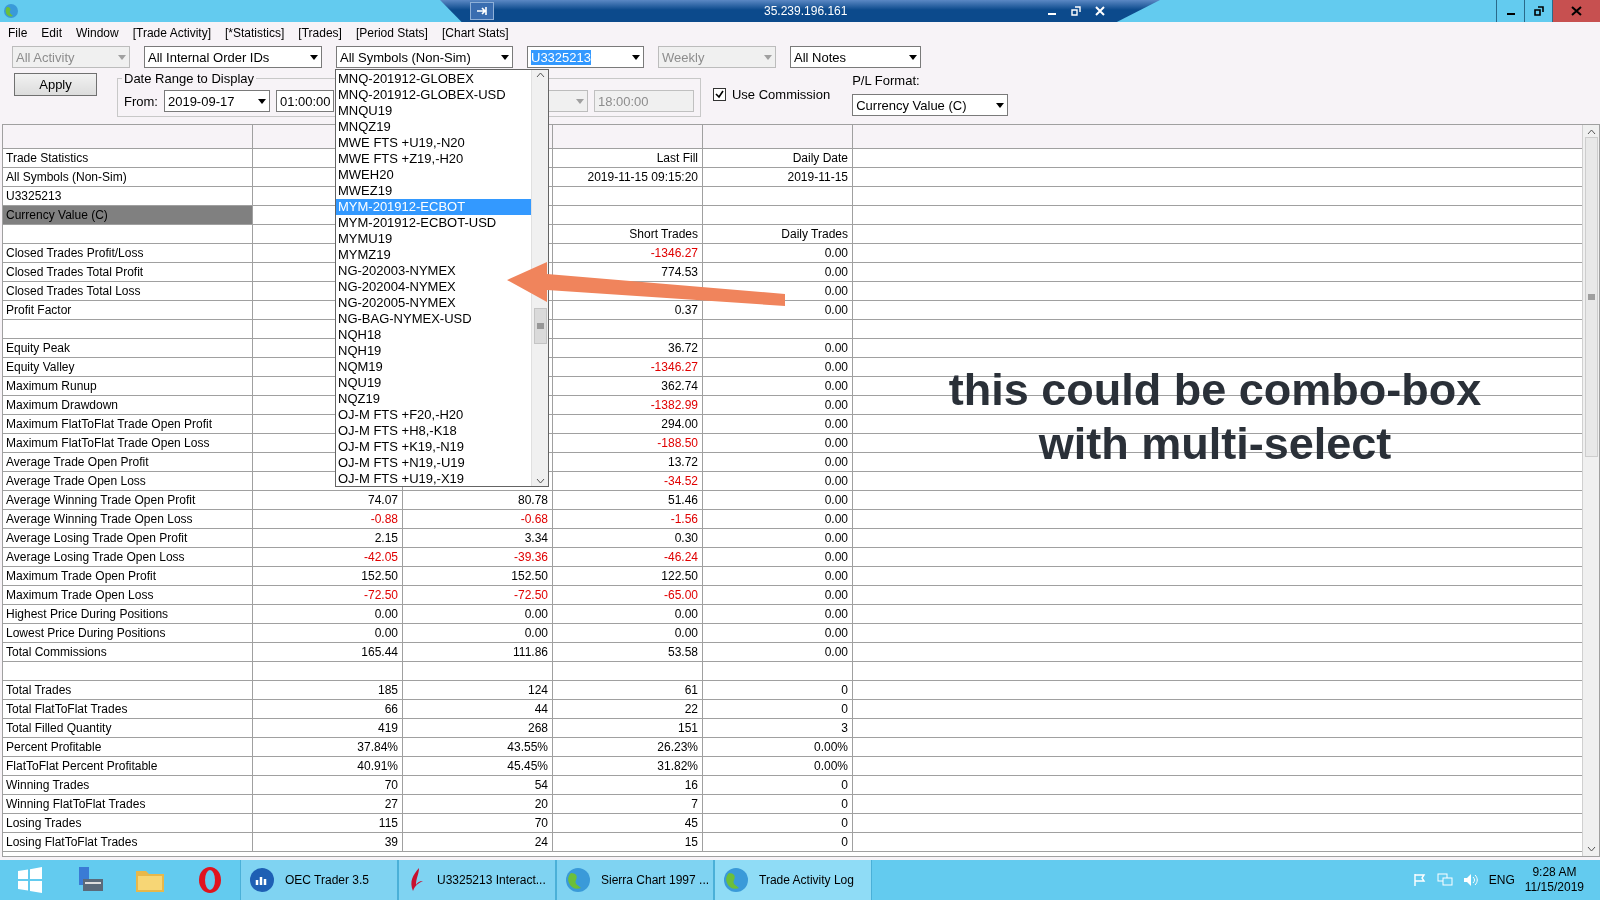 The width and height of the screenshot is (1600, 900). Describe the element at coordinates (363, 255) in the screenshot. I see `list-item: MYMZ19` at that location.